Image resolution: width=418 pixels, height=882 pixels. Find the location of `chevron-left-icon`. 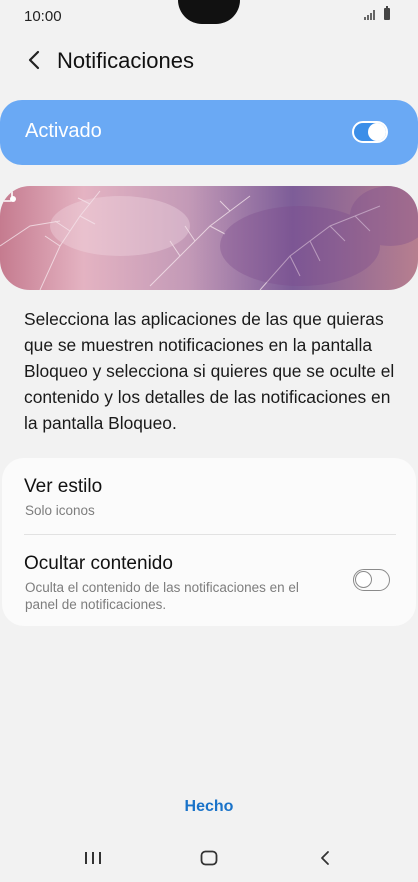

chevron-left-icon is located at coordinates (34, 60).